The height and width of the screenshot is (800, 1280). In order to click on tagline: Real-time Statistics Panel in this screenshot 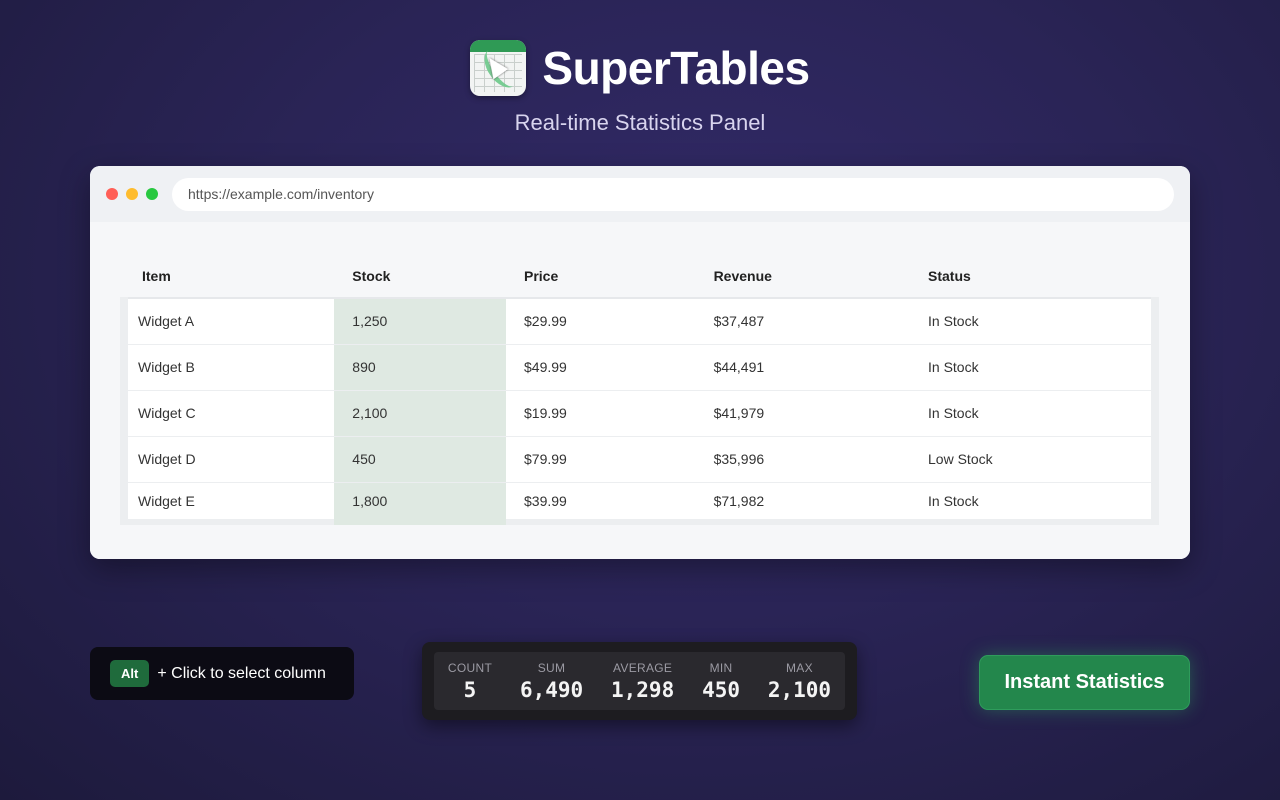, I will do `click(640, 122)`.